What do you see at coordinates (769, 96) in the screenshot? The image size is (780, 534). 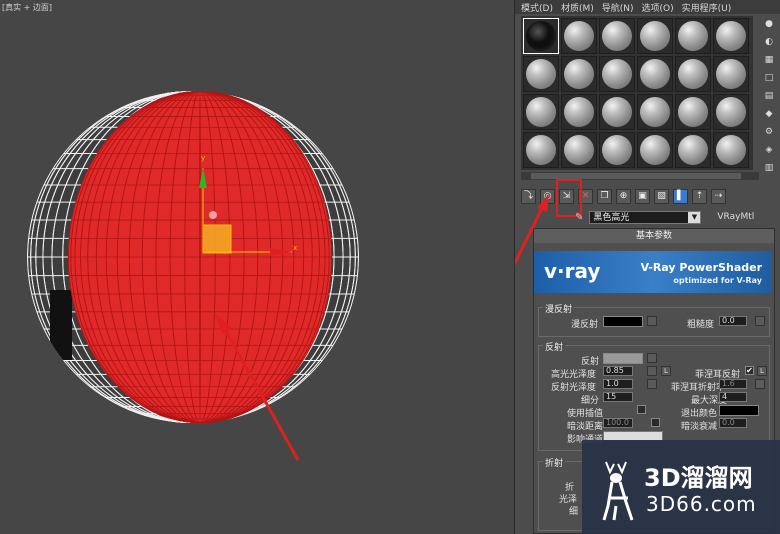 I see `video-color-check-icon: ▤` at bounding box center [769, 96].